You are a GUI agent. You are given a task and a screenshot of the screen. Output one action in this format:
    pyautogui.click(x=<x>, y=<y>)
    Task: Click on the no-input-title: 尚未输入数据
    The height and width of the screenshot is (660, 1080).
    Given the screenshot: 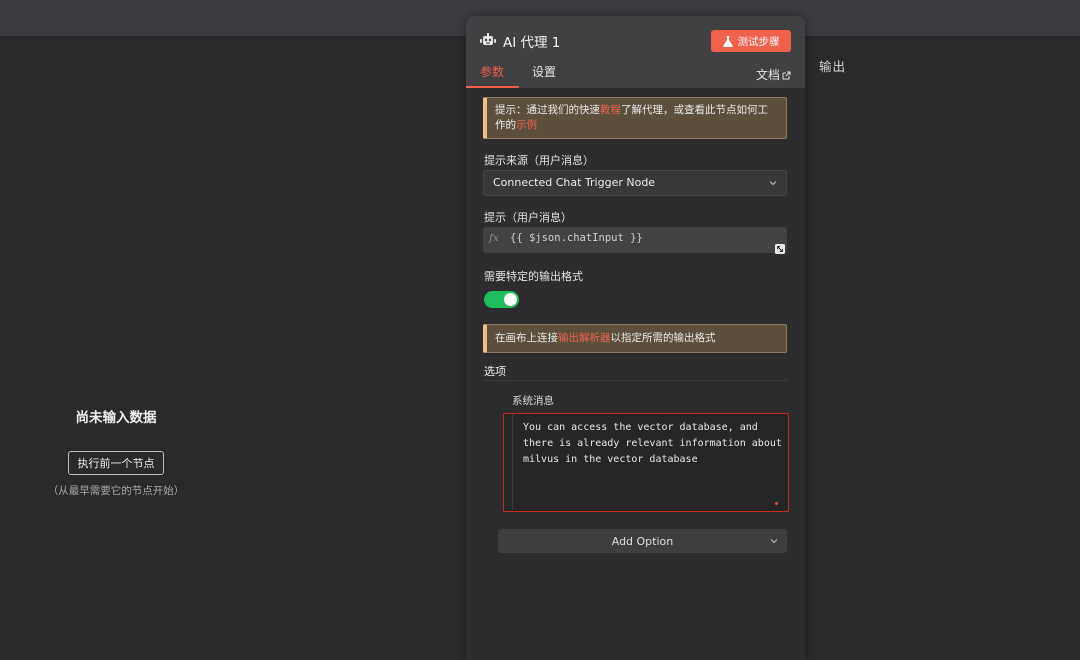 What is the action you would take?
    pyautogui.click(x=116, y=418)
    